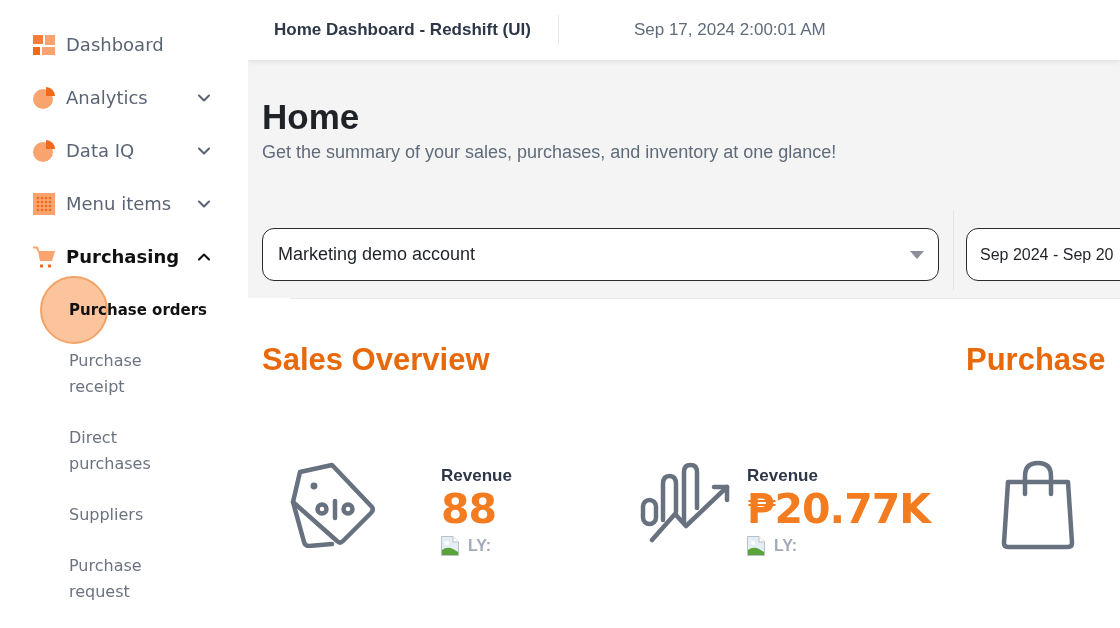 The height and width of the screenshot is (628, 1120). What do you see at coordinates (469, 509) in the screenshot?
I see `metric-value: 88` at bounding box center [469, 509].